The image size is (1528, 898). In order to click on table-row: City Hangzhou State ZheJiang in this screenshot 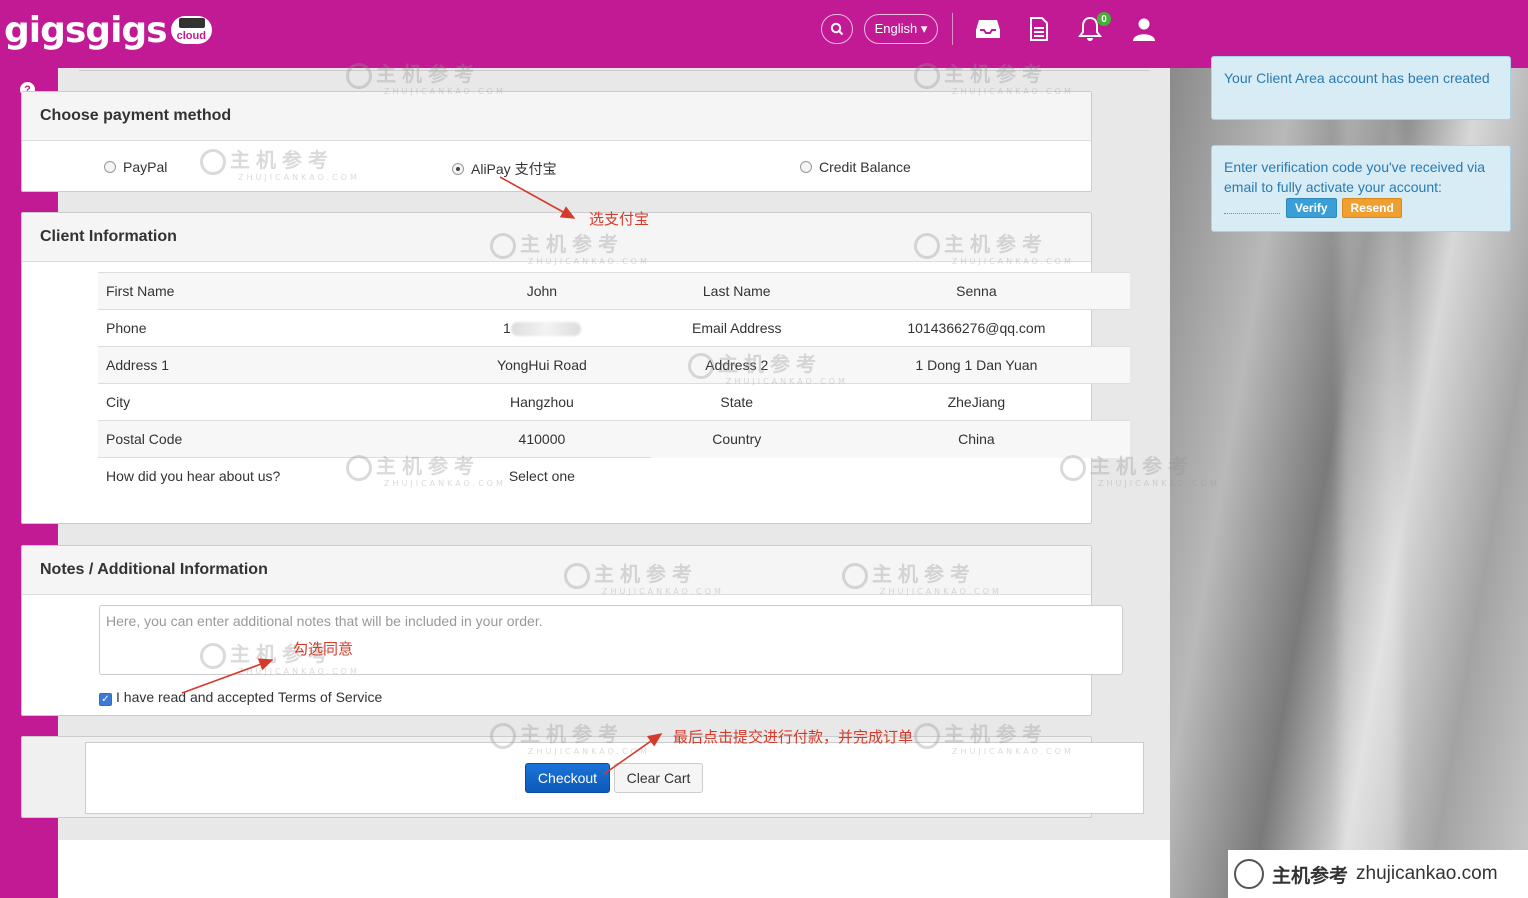, I will do `click(614, 402)`.